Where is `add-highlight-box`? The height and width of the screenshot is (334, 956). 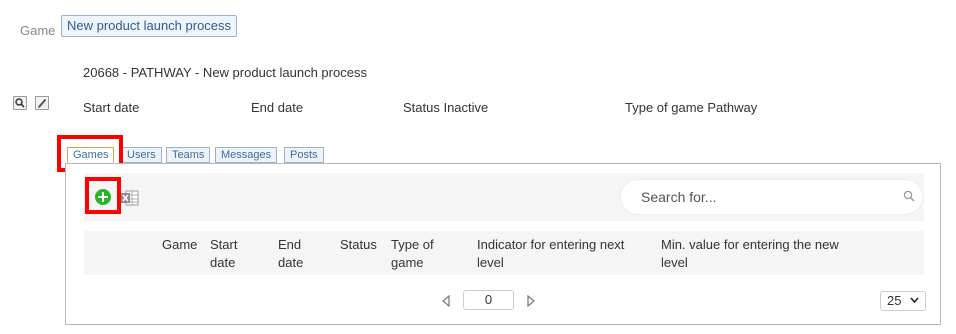
add-highlight-box is located at coordinates (103, 195).